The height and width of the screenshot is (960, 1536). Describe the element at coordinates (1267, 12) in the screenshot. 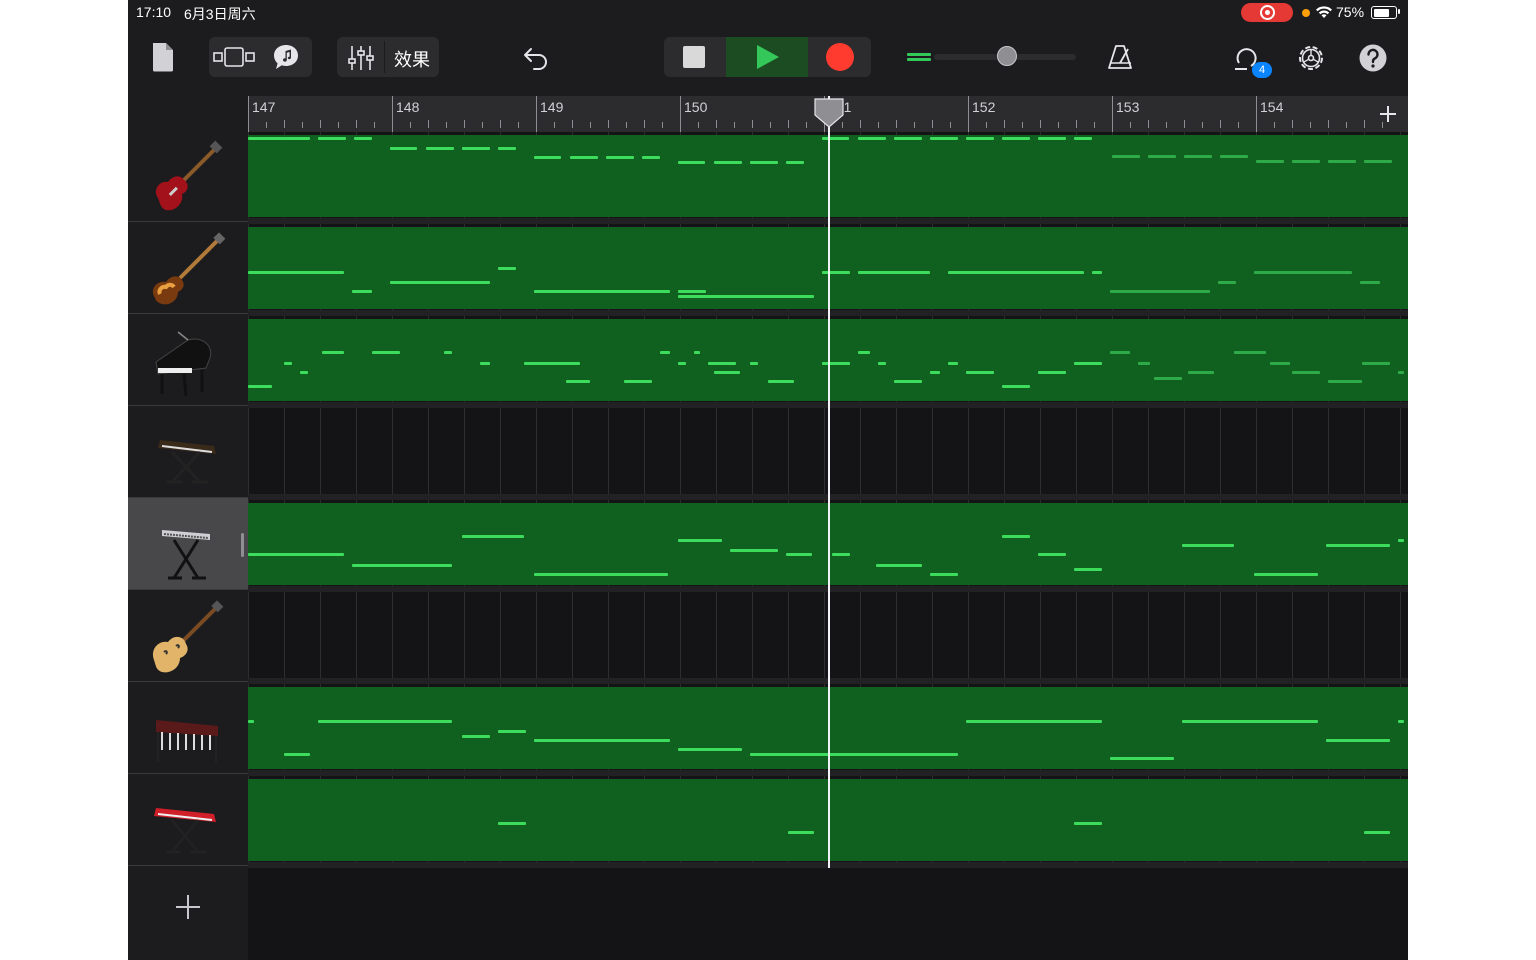

I see `screen-record-icon` at that location.